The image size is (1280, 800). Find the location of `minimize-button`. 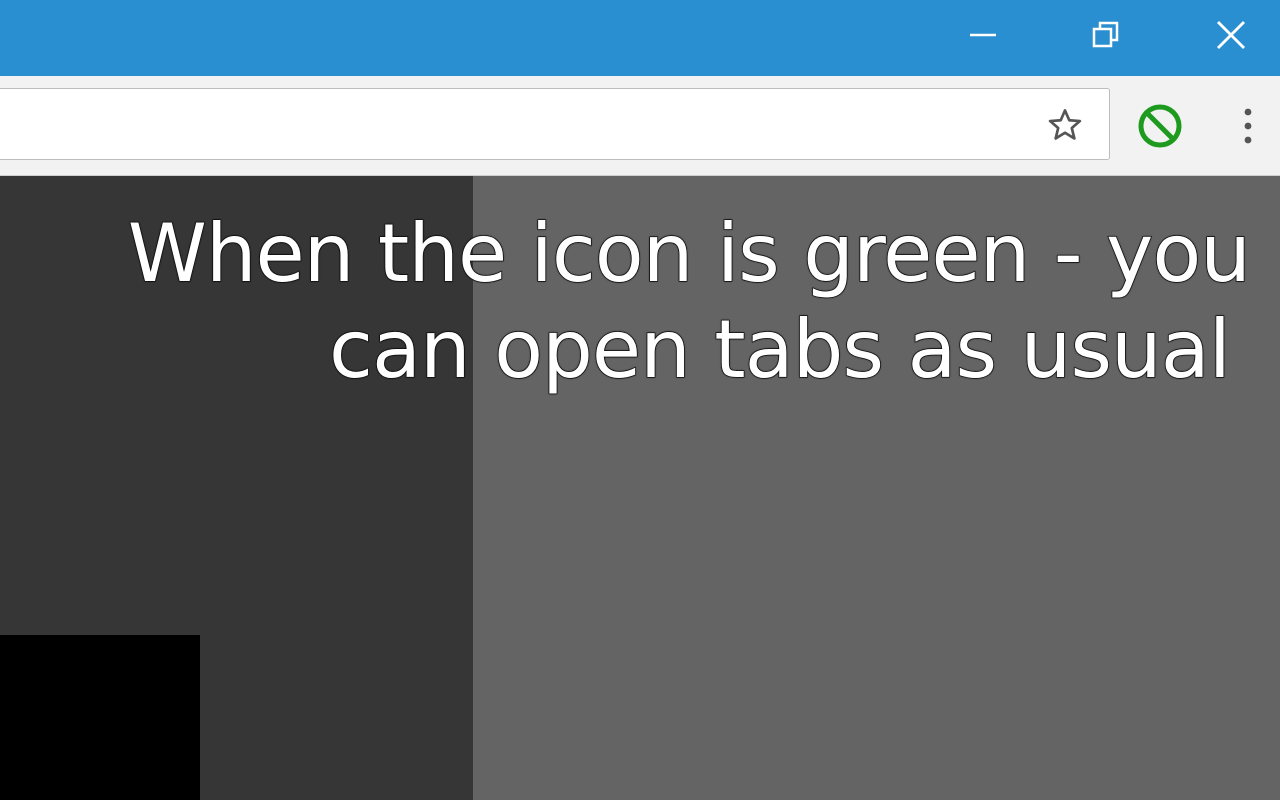

minimize-button is located at coordinates (983, 35).